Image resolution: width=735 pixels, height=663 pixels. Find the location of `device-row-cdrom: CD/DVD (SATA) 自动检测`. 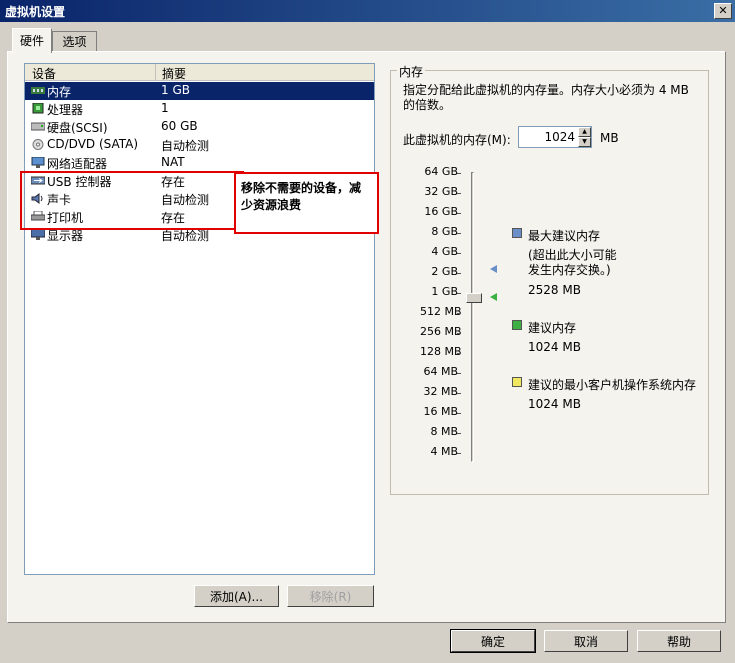

device-row-cdrom: CD/DVD (SATA) 自动检测 is located at coordinates (199, 145).